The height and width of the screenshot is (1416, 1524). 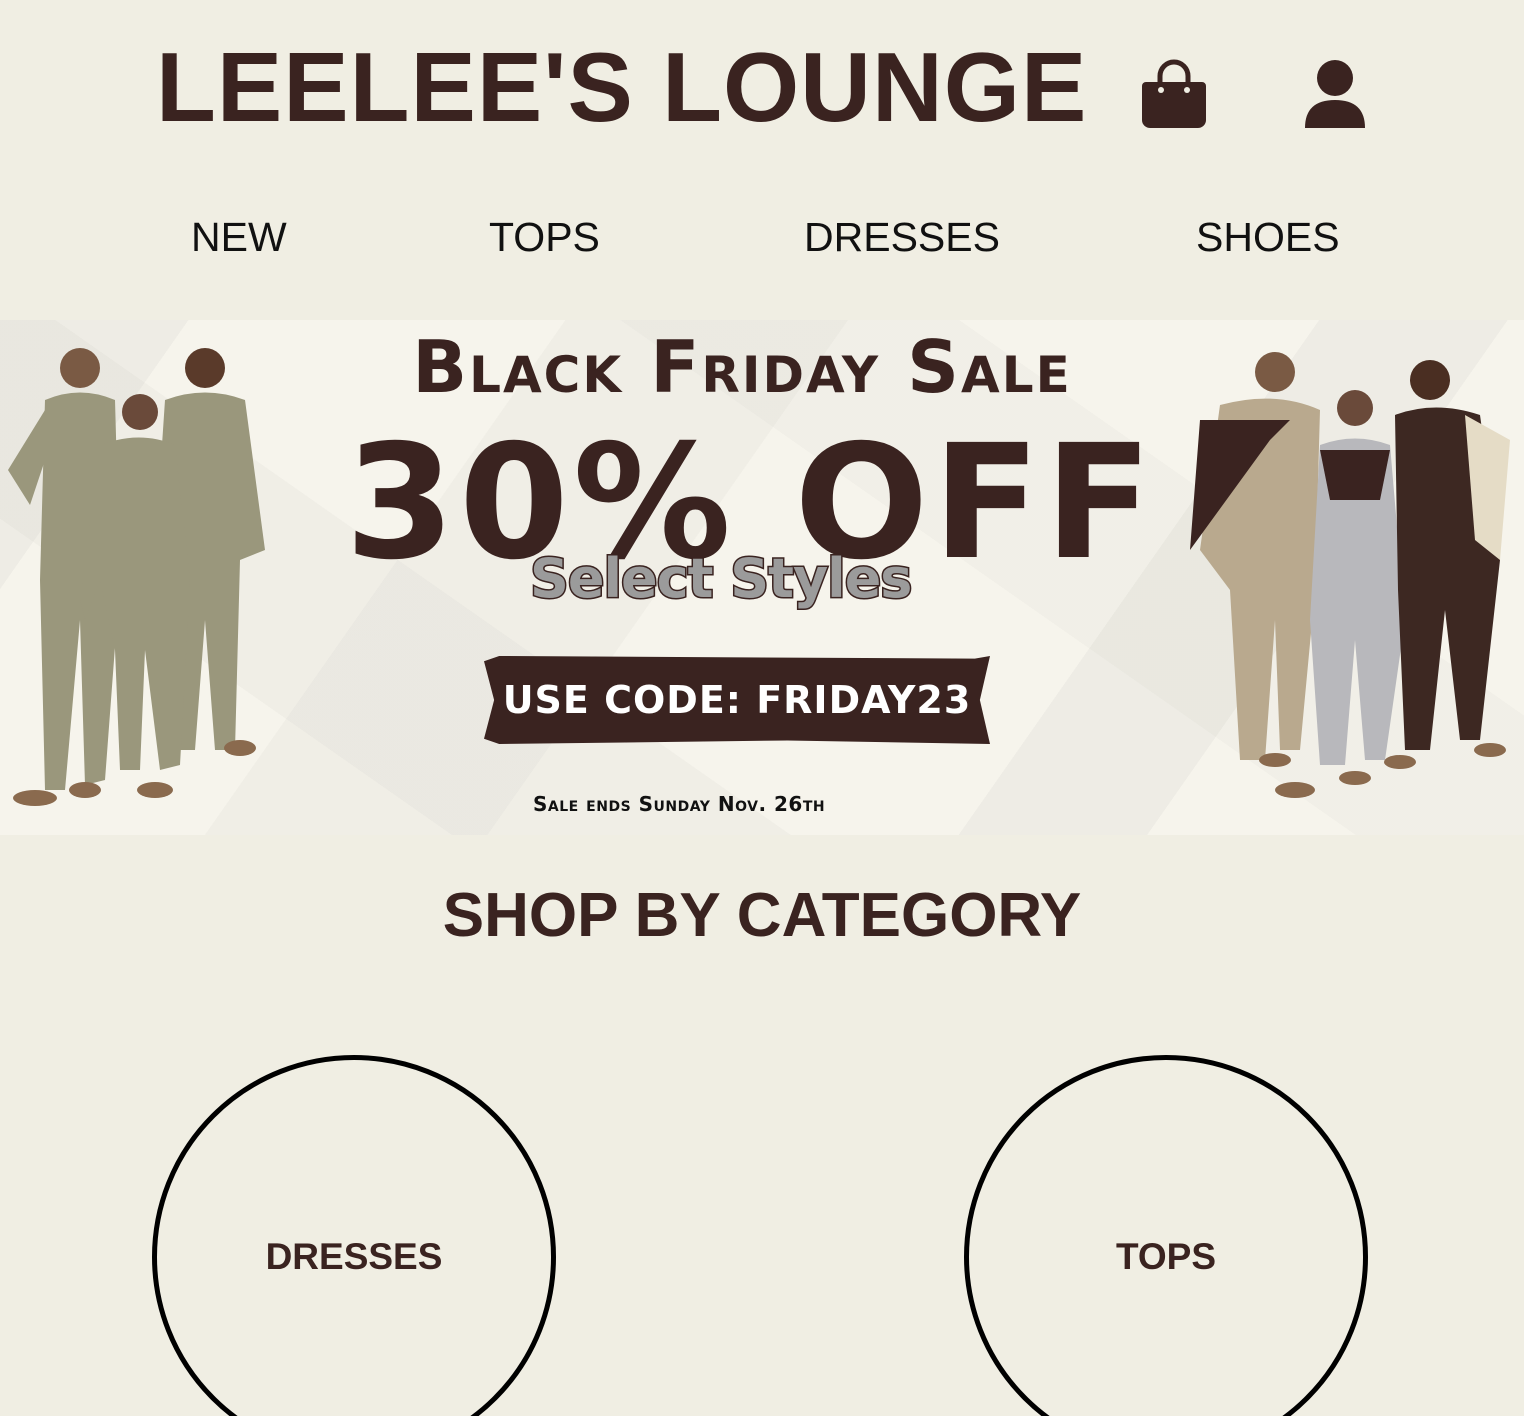 What do you see at coordinates (239, 237) in the screenshot?
I see `nav-new: NEW` at bounding box center [239, 237].